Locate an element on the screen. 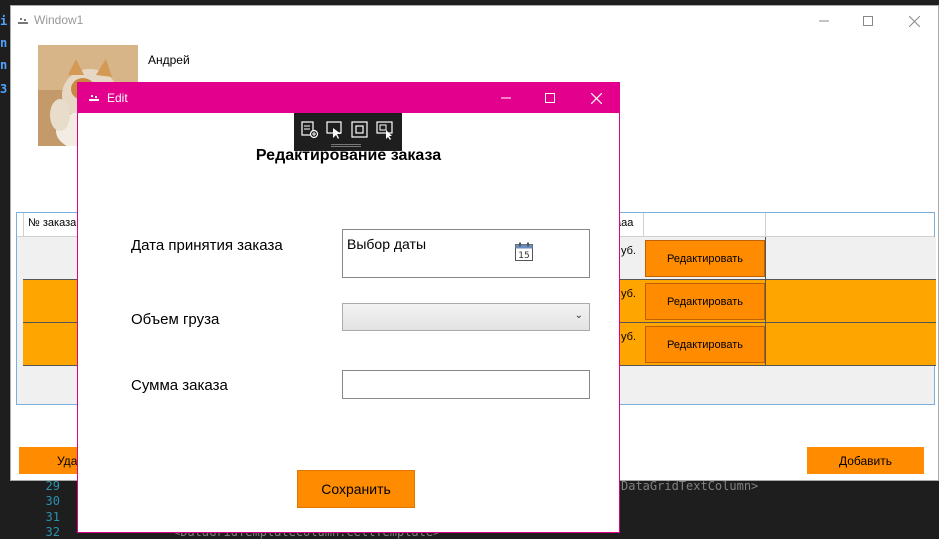 The width and height of the screenshot is (939, 539). track-focus-icon is located at coordinates (384, 130).